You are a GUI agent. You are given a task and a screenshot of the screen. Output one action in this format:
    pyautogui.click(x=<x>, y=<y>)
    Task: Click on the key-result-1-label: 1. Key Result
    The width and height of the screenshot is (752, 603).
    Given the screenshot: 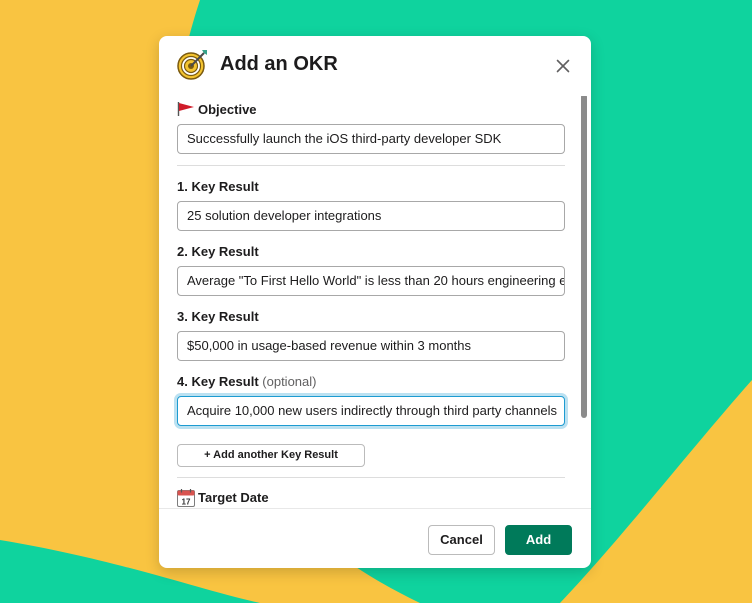 What is the action you would take?
    pyautogui.click(x=218, y=187)
    